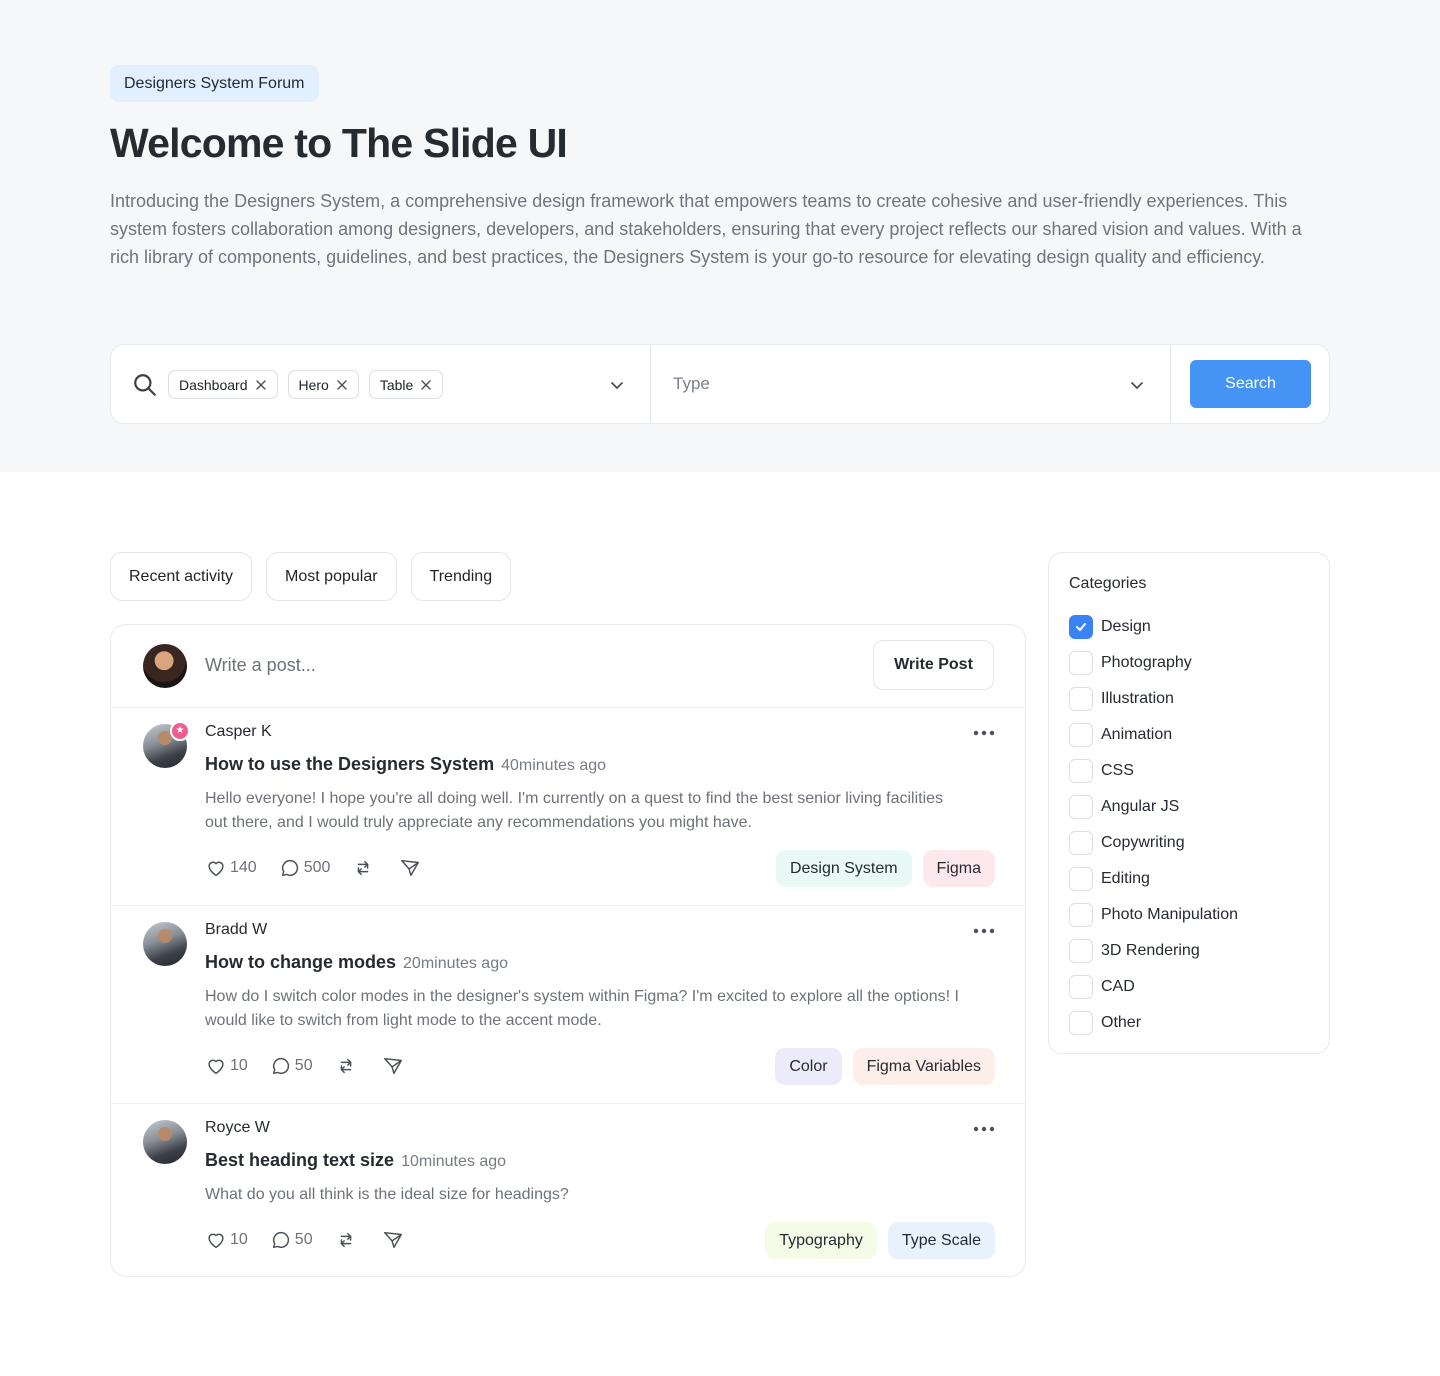  Describe the element at coordinates (1140, 806) in the screenshot. I see `category-label: Angular JS` at that location.